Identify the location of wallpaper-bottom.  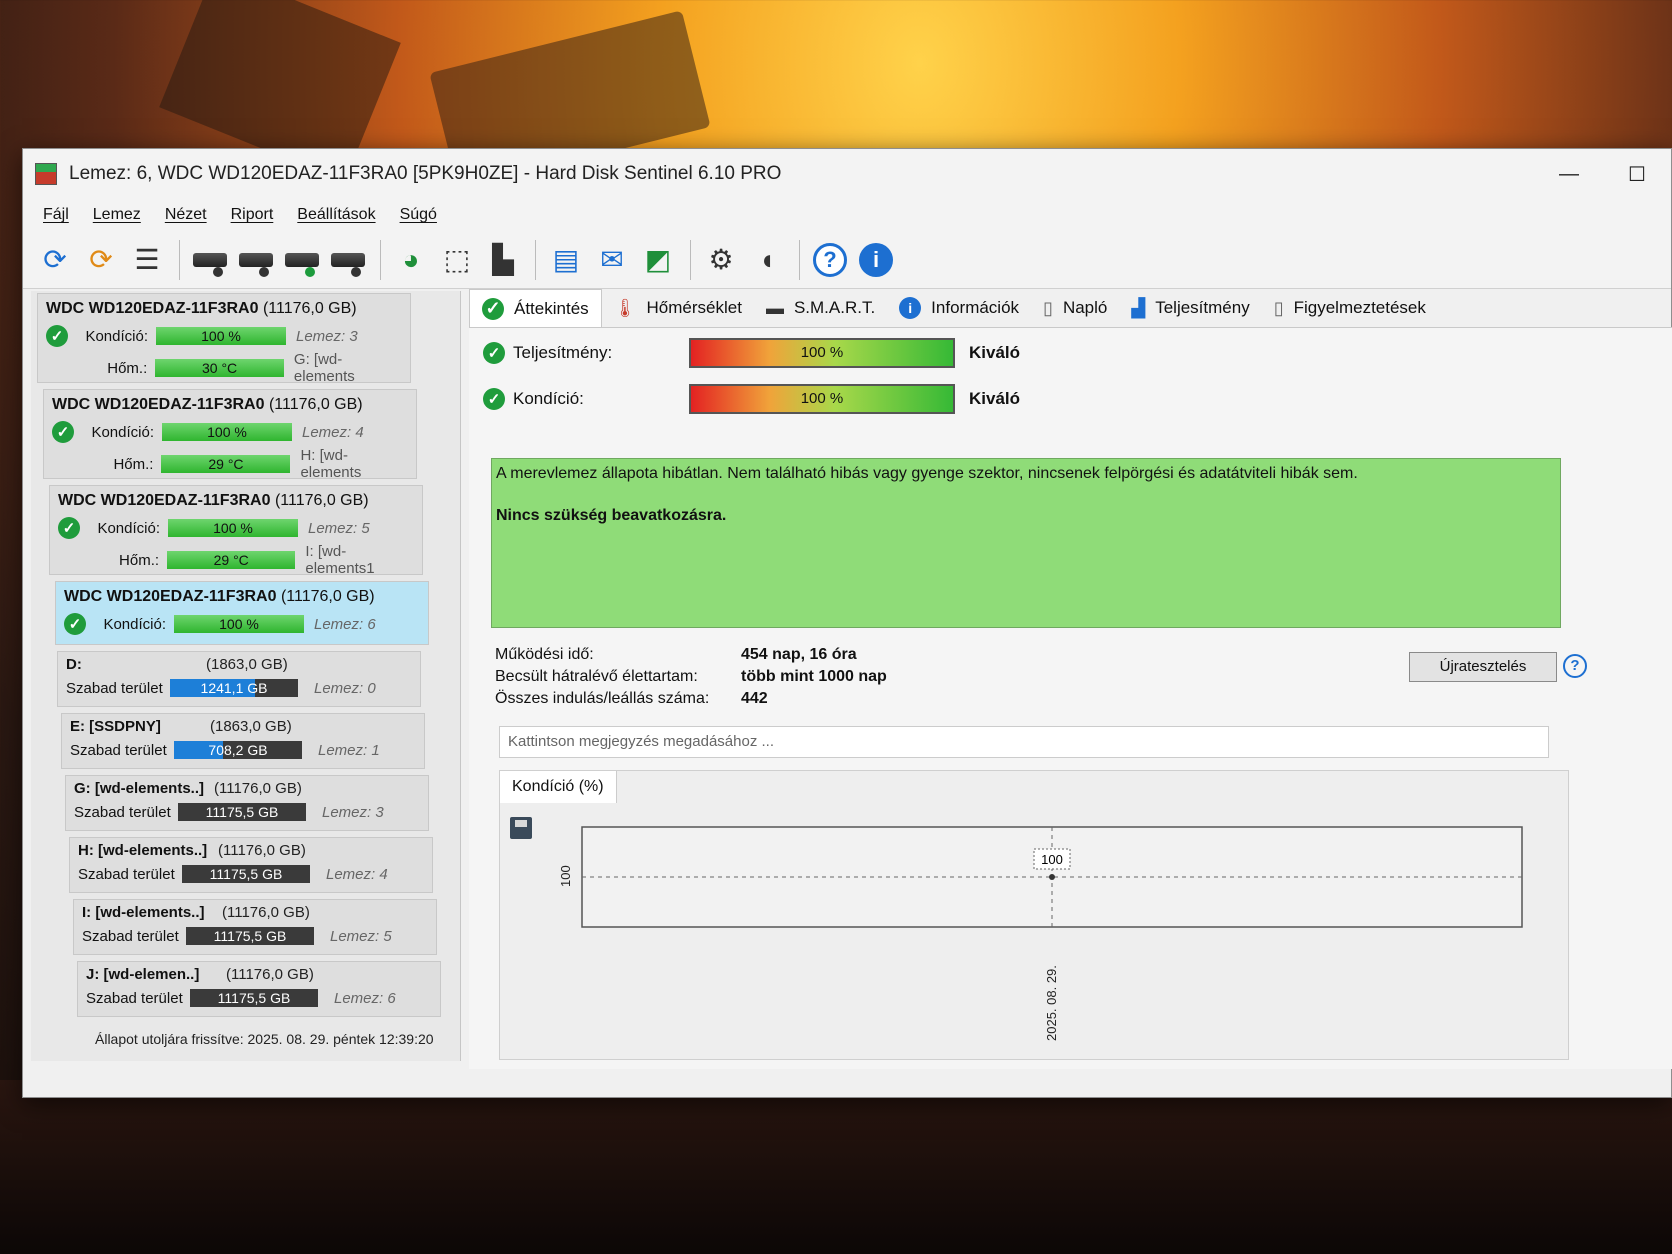
(836, 1167).